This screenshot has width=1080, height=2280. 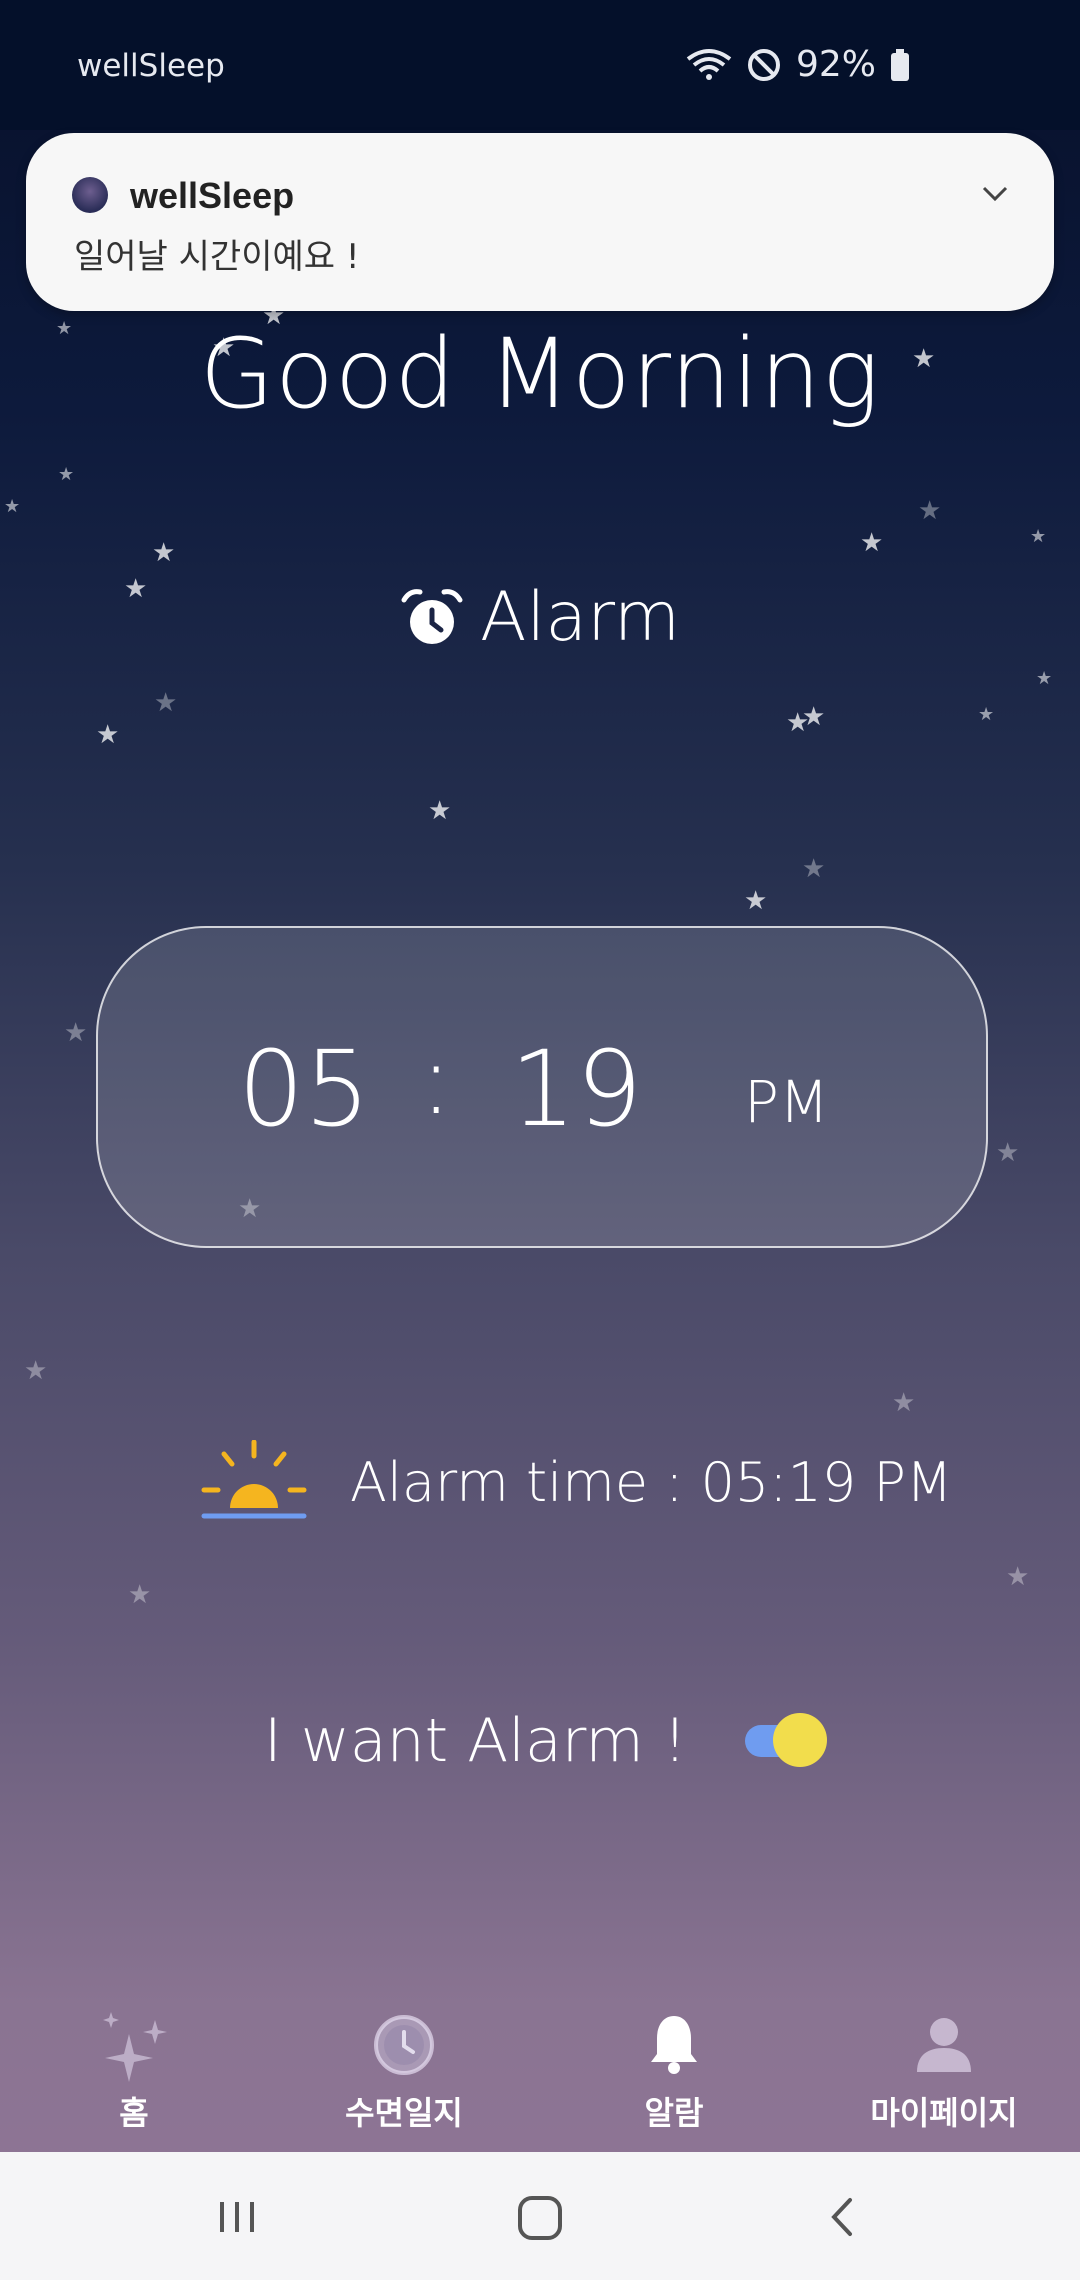 What do you see at coordinates (651, 1482) in the screenshot?
I see `alarm-time-label: Alarm time : 05:19 PM` at bounding box center [651, 1482].